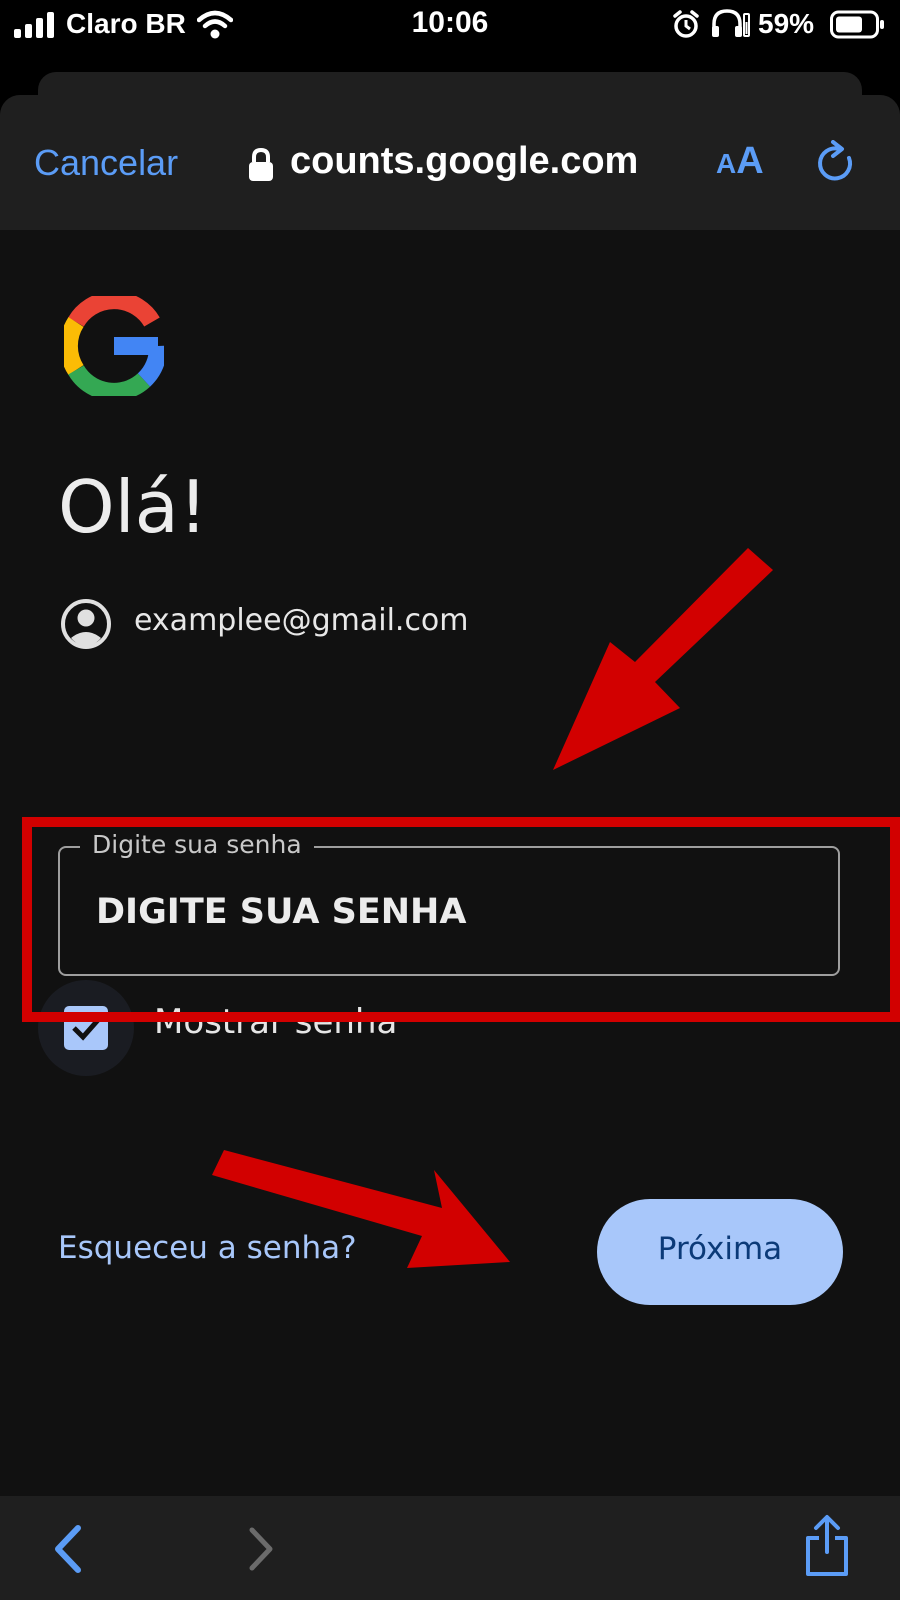  Describe the element at coordinates (106, 163) in the screenshot. I see `cancel-button: Cancelar` at that location.